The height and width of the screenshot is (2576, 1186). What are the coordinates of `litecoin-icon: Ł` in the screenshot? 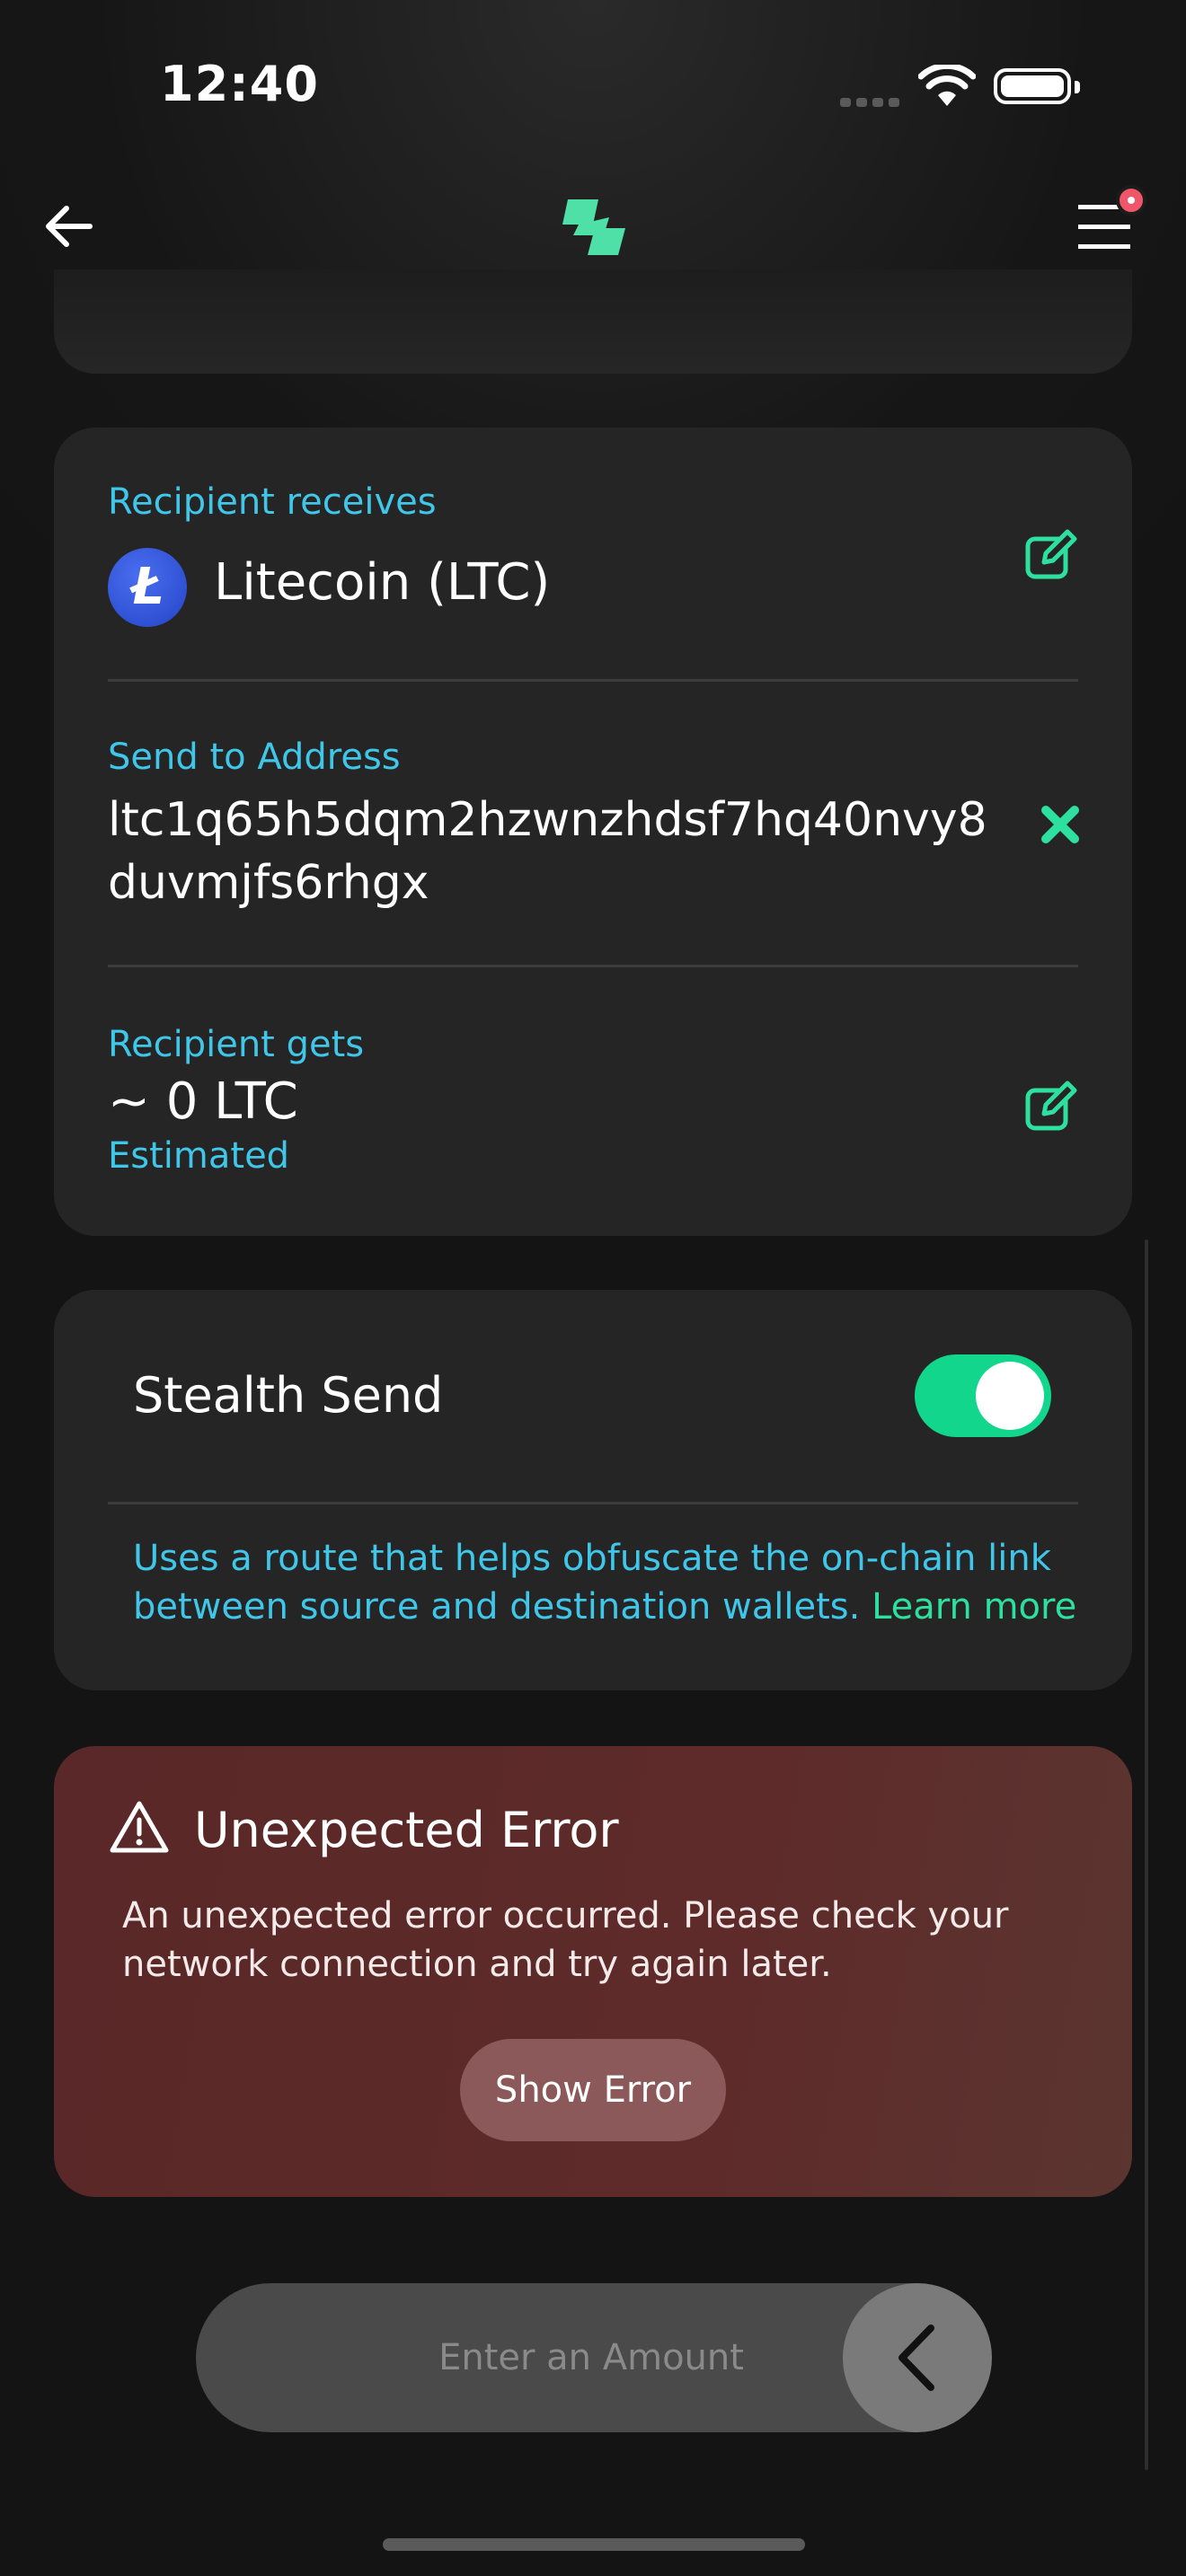 It's located at (147, 587).